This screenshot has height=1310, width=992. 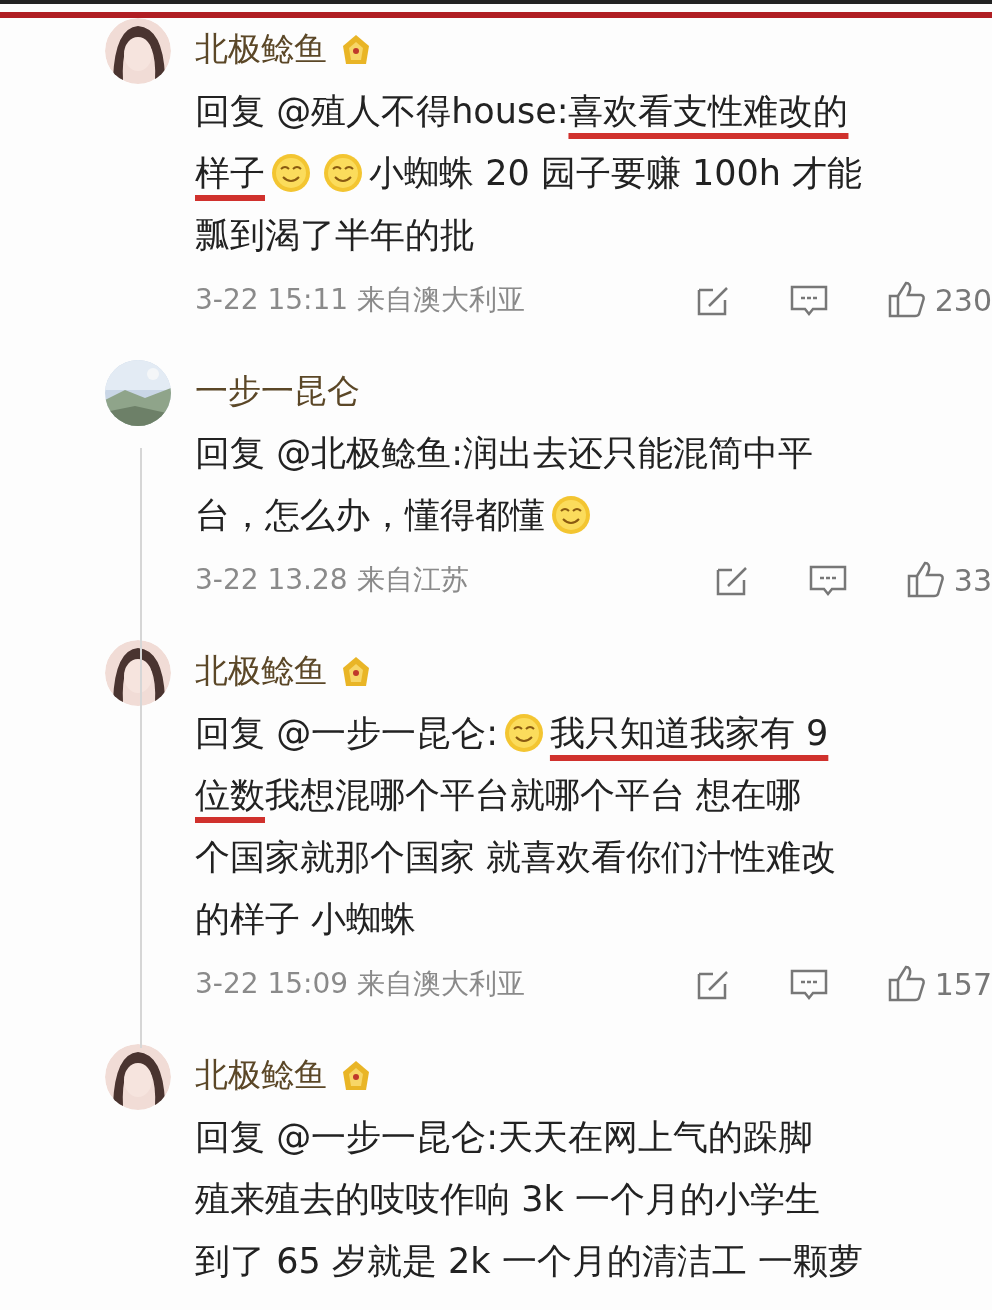 I want to click on comment-text: 台，怎么办，懂得都懂, so click(x=370, y=515).